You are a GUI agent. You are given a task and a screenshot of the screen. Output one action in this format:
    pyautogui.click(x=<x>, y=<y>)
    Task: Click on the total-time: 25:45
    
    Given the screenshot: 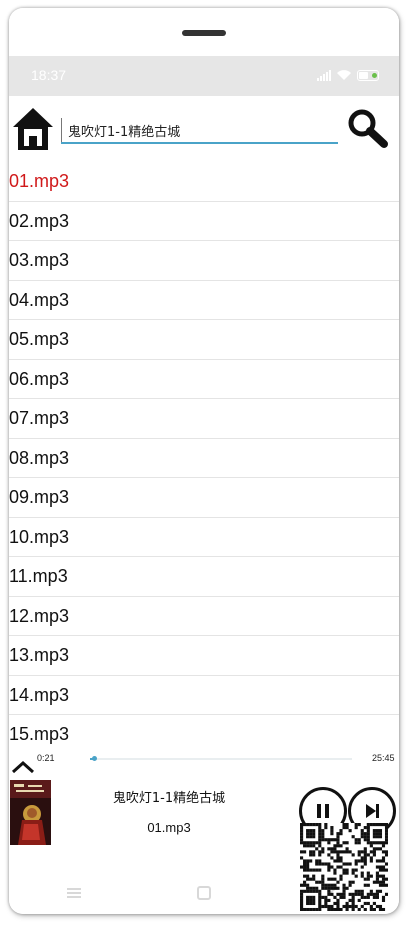 What is the action you would take?
    pyautogui.click(x=383, y=758)
    